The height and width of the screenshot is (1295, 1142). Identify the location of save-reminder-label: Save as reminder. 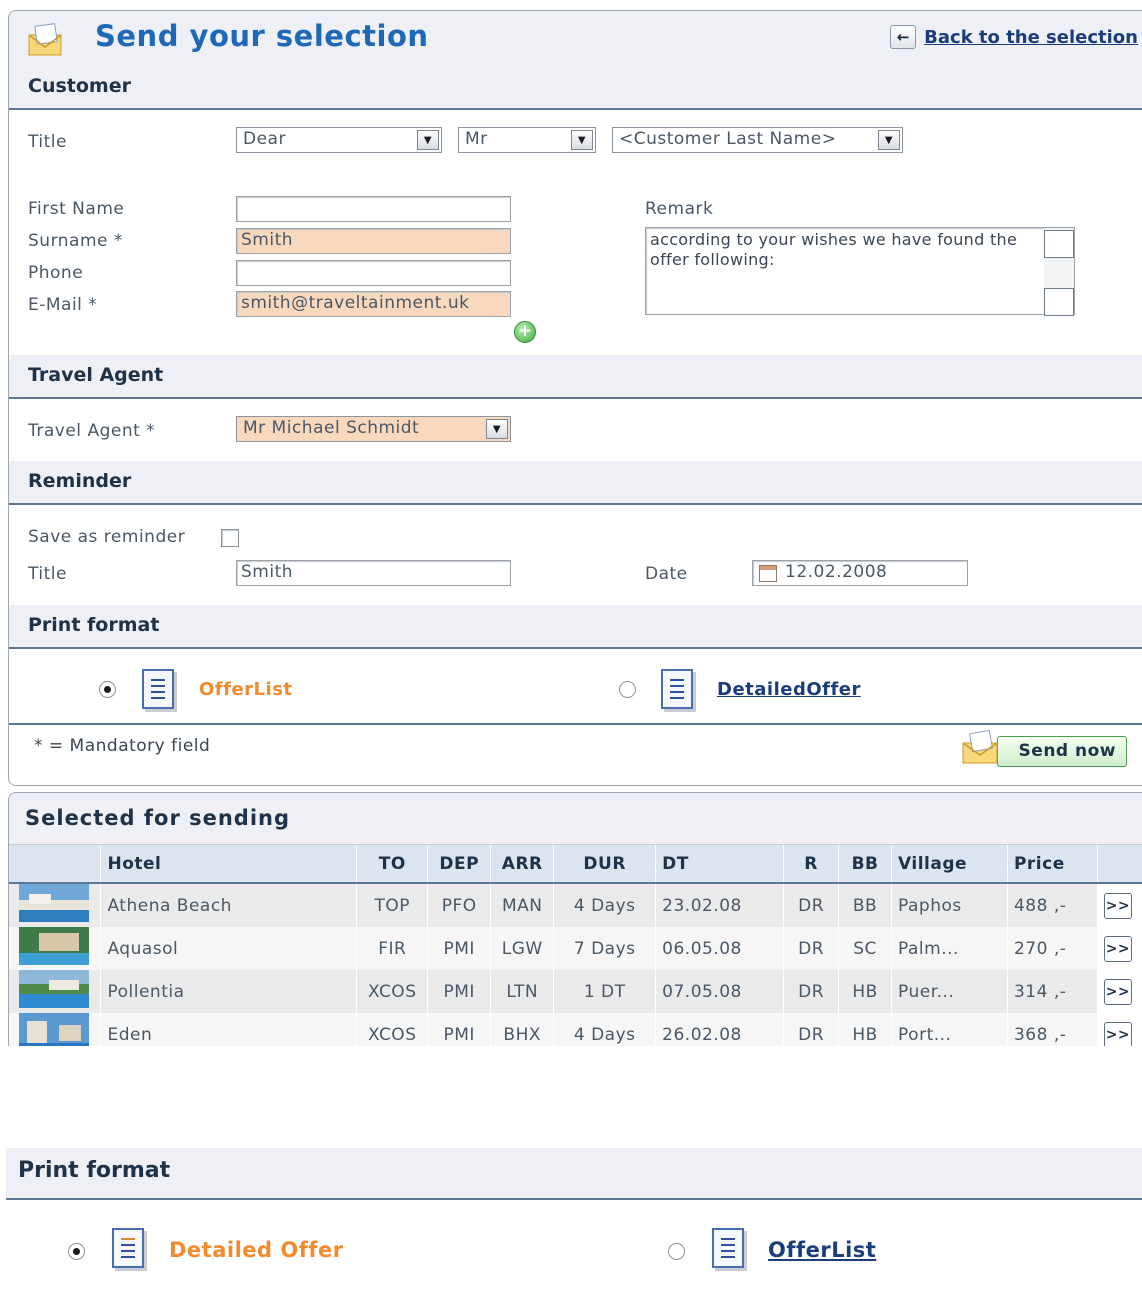
(107, 537).